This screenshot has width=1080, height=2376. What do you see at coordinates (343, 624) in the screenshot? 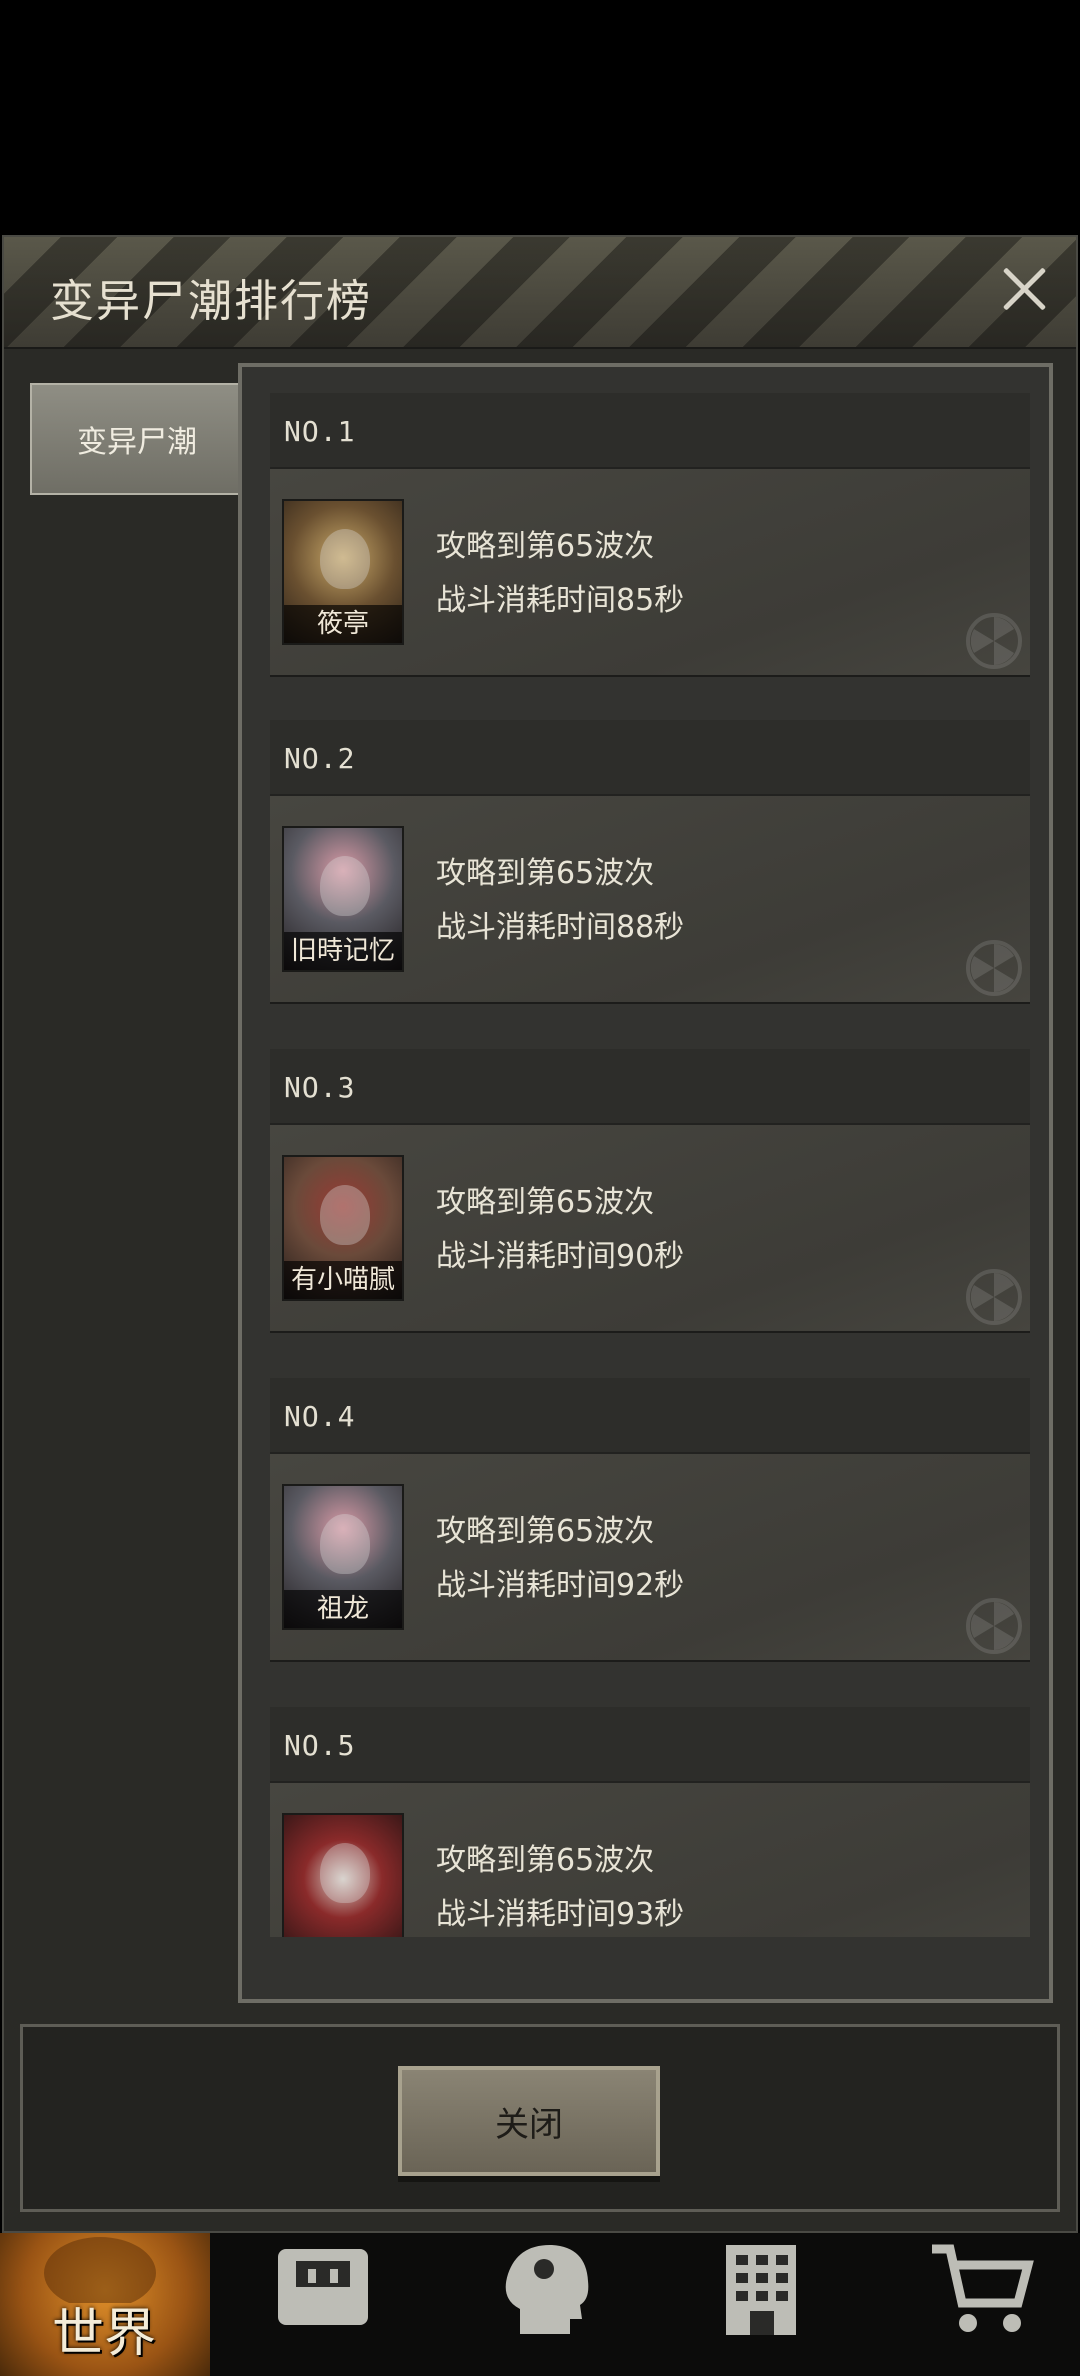
I see `player-name: 筱亭` at bounding box center [343, 624].